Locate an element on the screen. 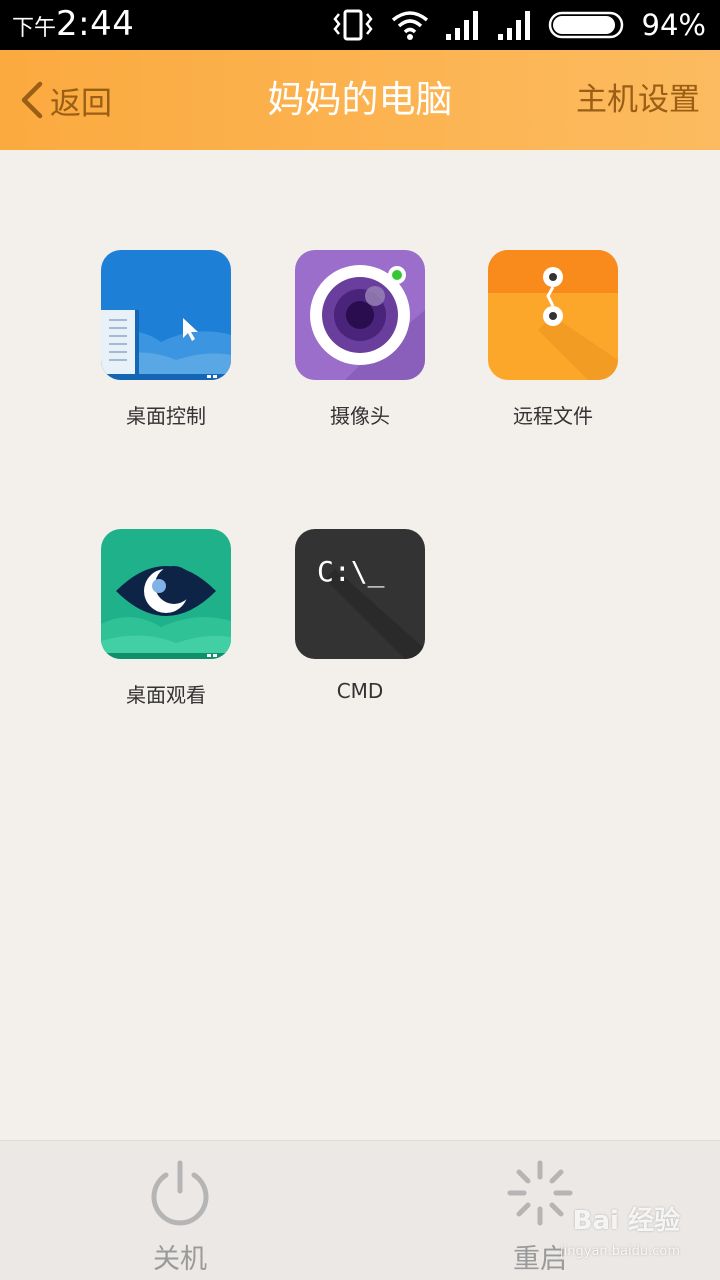  baidu-watermark-url: jingyan.baidu.com is located at coordinates (620, 1251).